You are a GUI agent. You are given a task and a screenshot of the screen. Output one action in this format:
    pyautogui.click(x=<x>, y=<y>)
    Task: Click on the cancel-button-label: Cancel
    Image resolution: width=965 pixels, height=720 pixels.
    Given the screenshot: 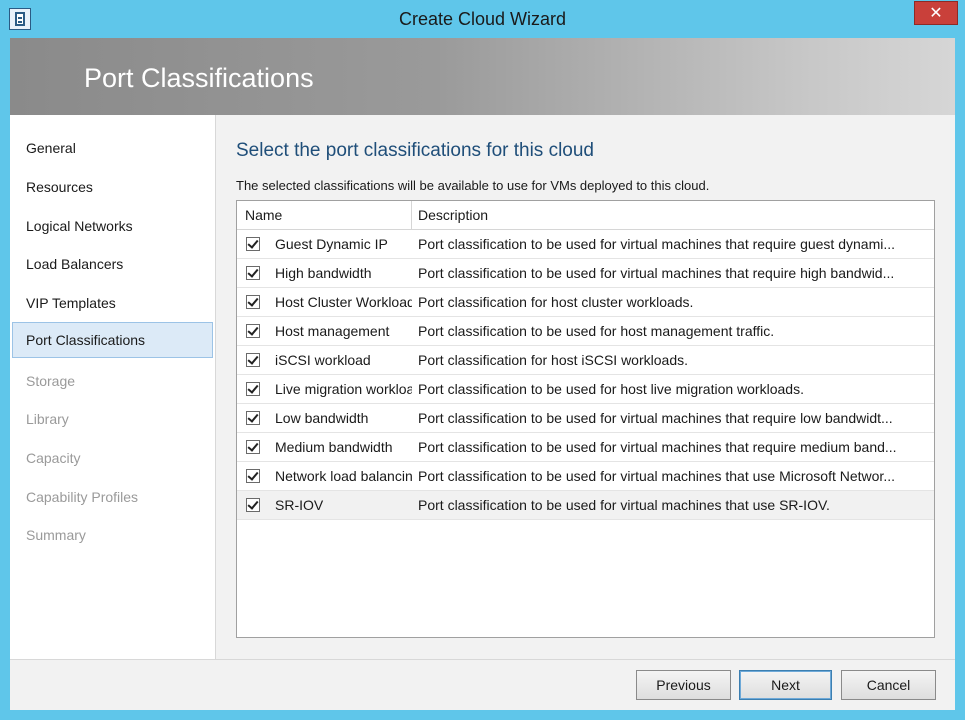 What is the action you would take?
    pyautogui.click(x=888, y=685)
    